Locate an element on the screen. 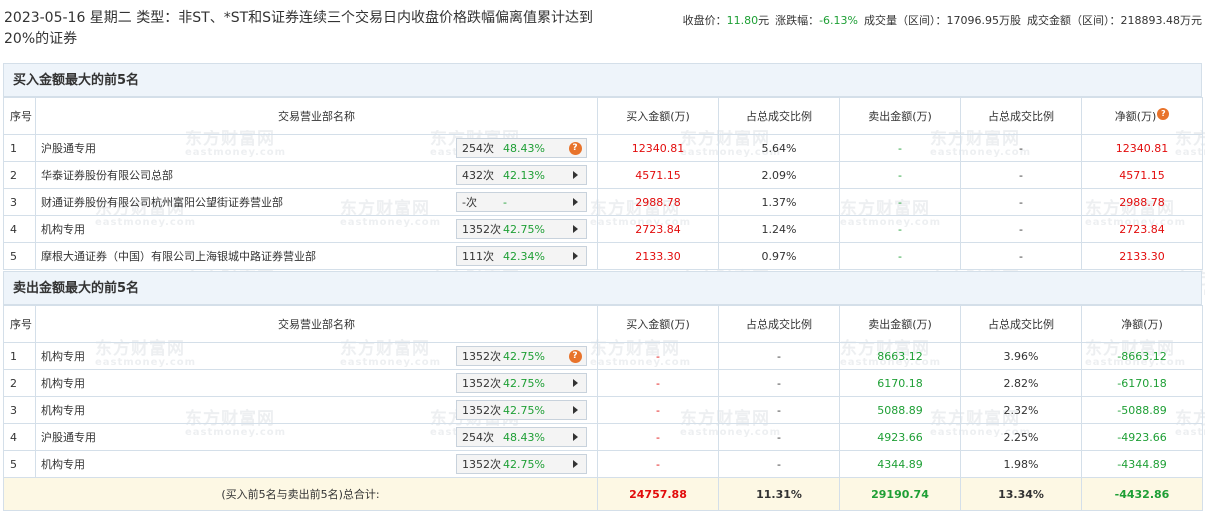 The height and width of the screenshot is (518, 1205). list-times: 111次 is located at coordinates (478, 256).